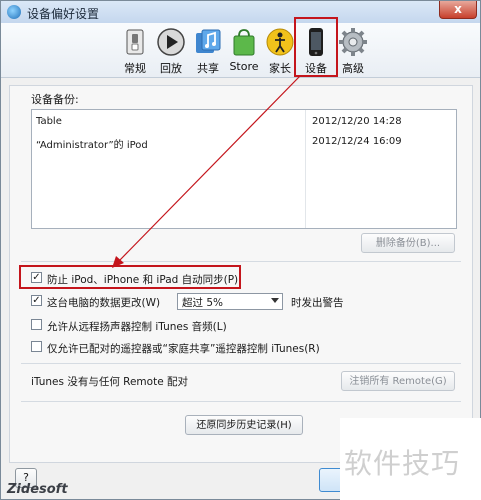  Describe the element at coordinates (171, 42) in the screenshot. I see `play-icon` at that location.